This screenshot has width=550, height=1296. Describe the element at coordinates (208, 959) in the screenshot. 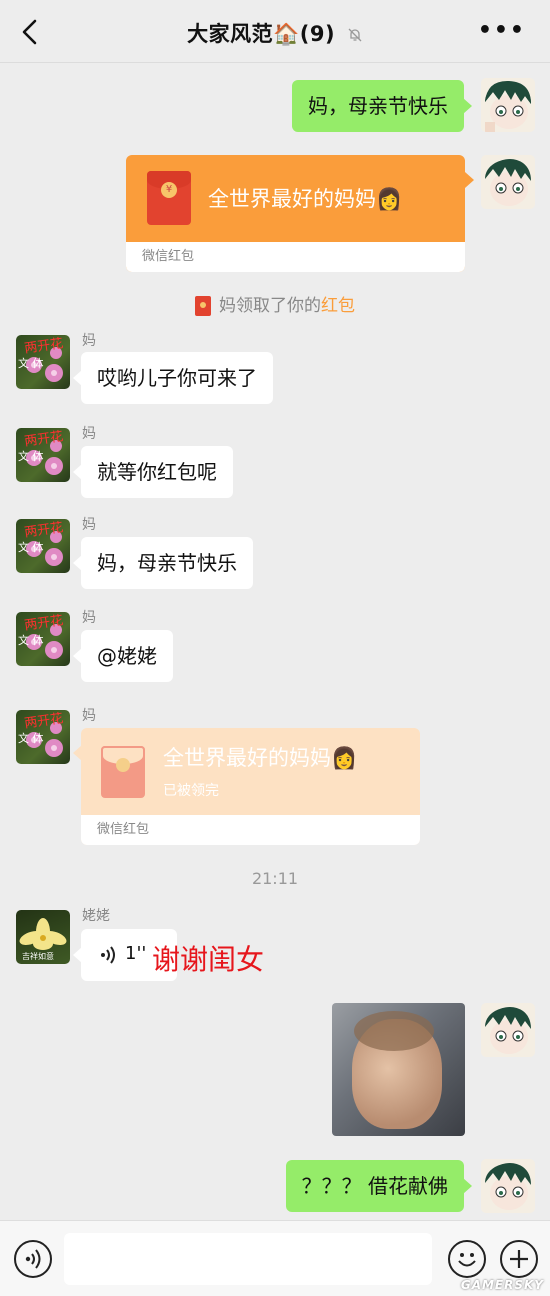

I see `voice-caption-overlay: 谢谢闺女` at that location.